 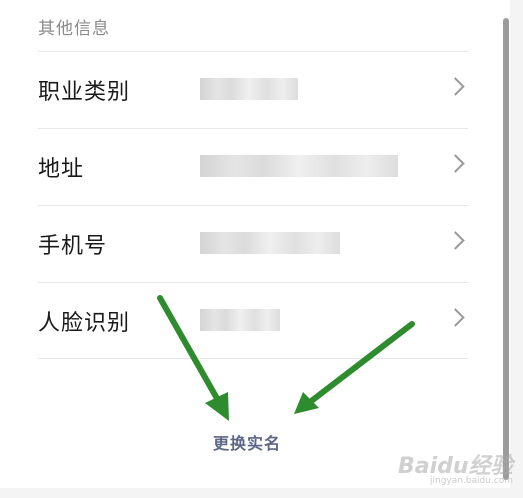 I want to click on section-title: 其他信息, so click(x=74, y=29).